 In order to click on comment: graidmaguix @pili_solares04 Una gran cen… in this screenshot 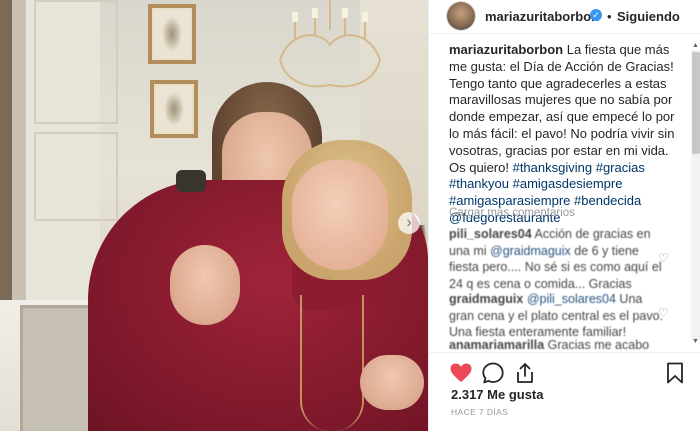, I will do `click(556, 316)`.